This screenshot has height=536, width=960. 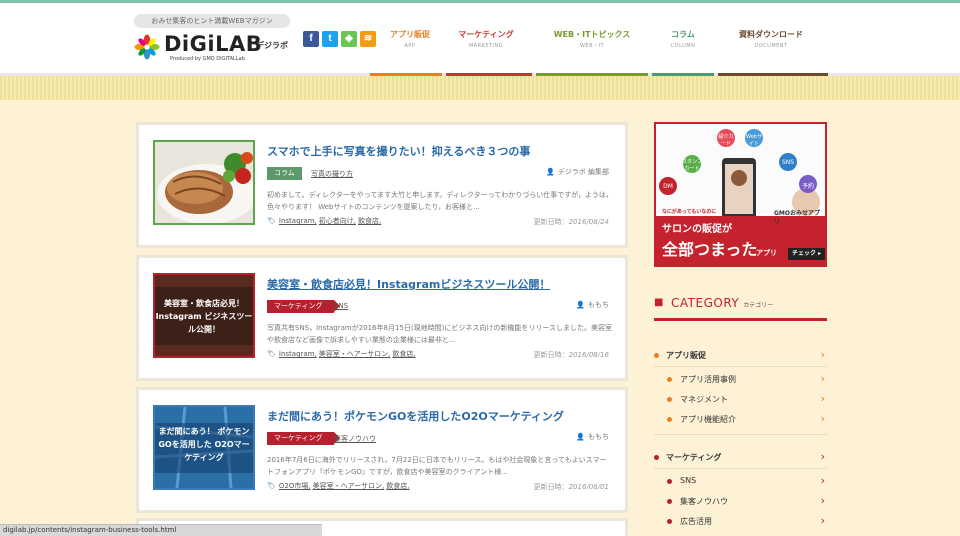 What do you see at coordinates (683, 46) in the screenshot?
I see `nav-sublabel: COLUMN` at bounding box center [683, 46].